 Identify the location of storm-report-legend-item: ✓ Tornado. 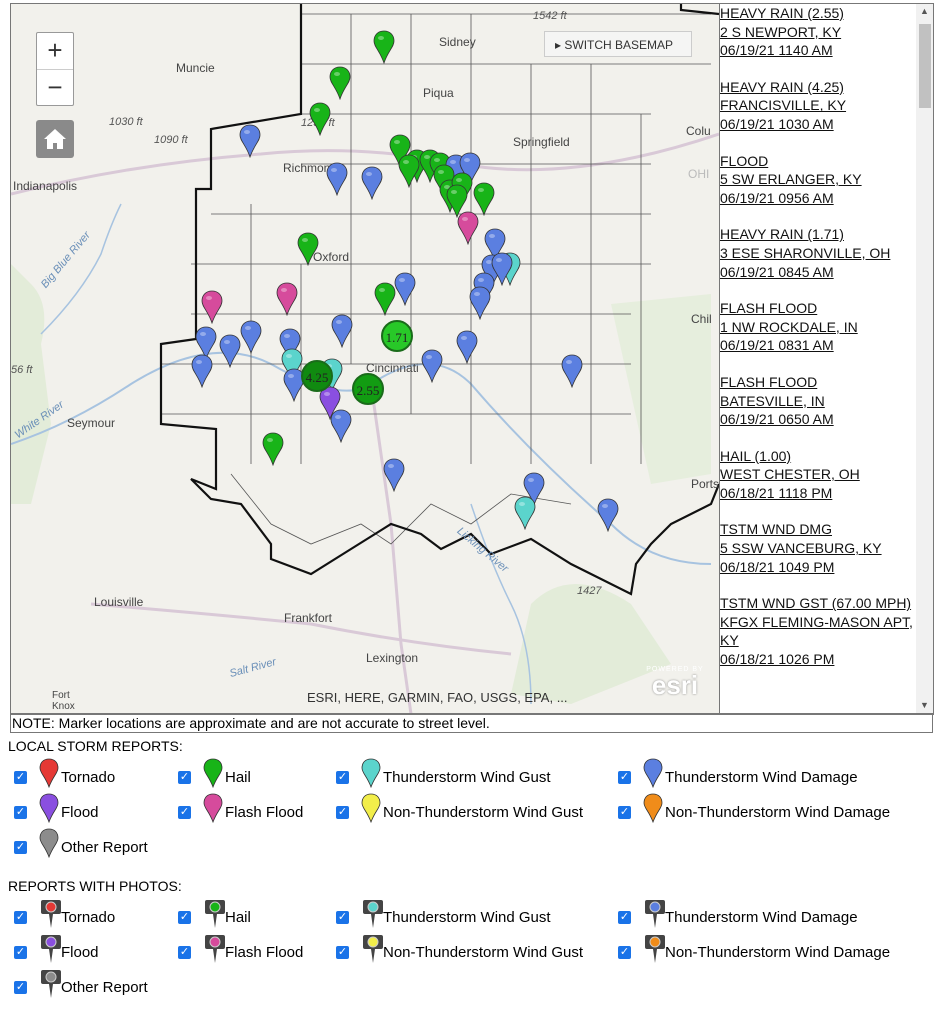
(64, 775).